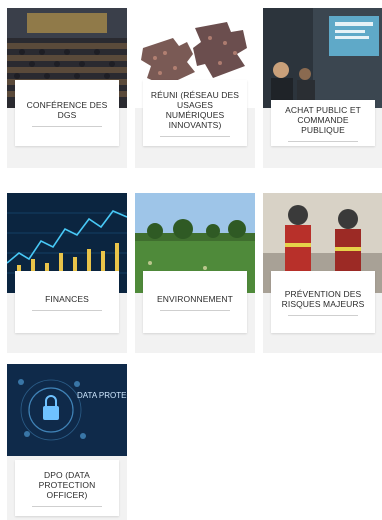  I want to click on tile-label: ENVIRONNEMENT, so click(195, 298).